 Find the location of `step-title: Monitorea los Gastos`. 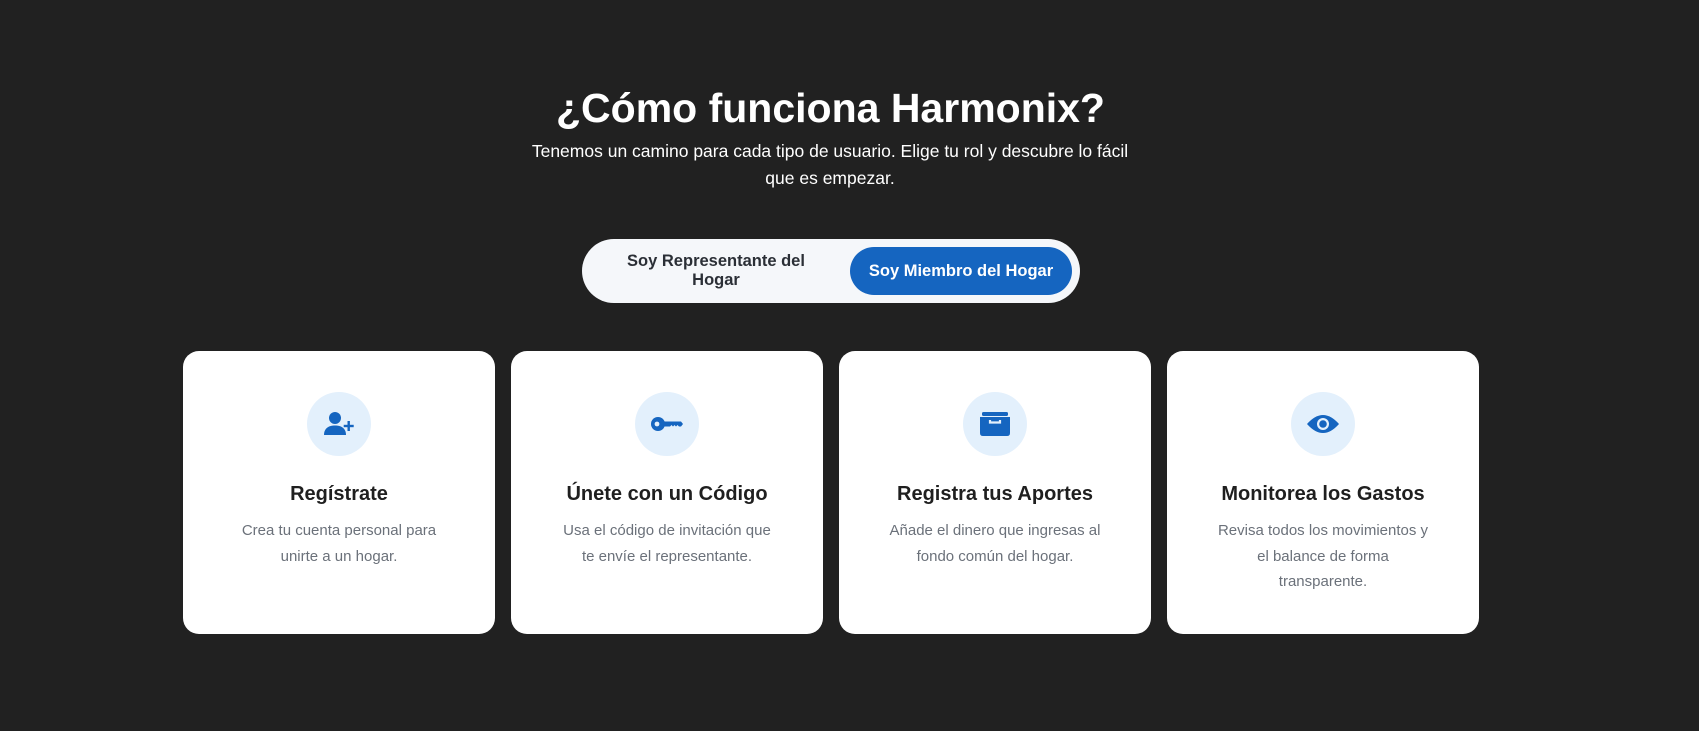

step-title: Monitorea los Gastos is located at coordinates (1323, 494).